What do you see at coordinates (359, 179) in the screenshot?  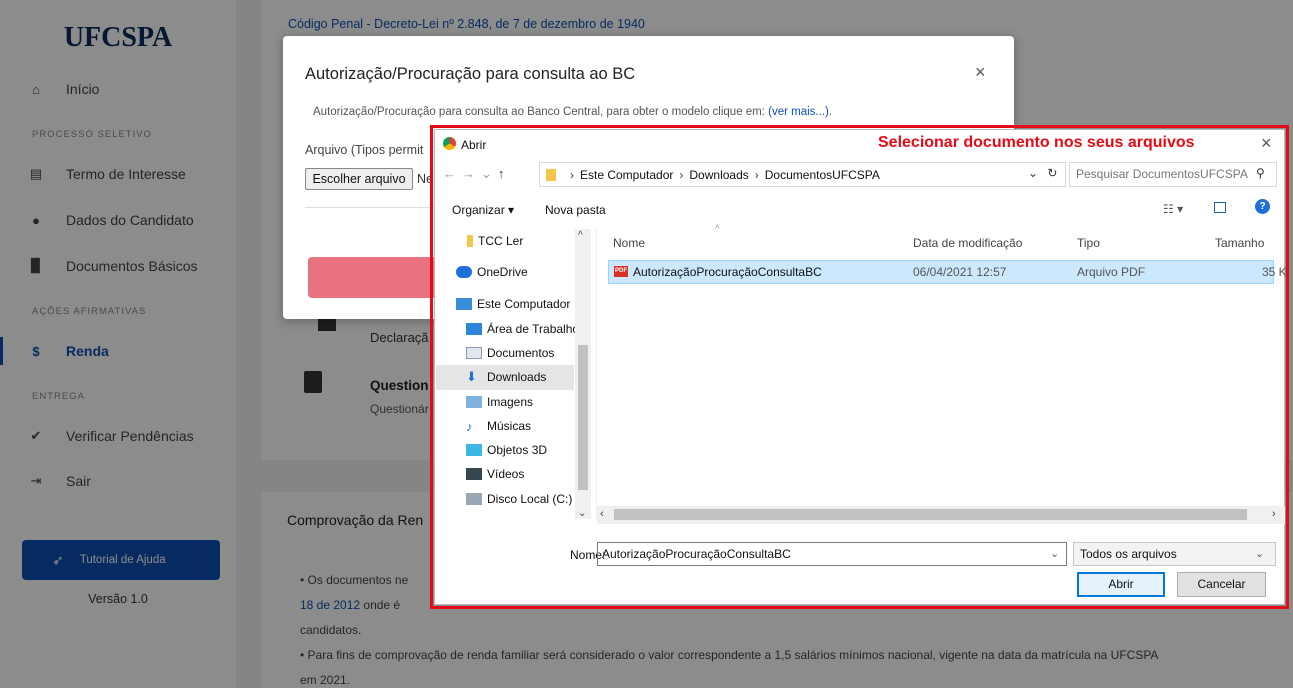 I see `choose-file-button: Escolher arquivo` at bounding box center [359, 179].